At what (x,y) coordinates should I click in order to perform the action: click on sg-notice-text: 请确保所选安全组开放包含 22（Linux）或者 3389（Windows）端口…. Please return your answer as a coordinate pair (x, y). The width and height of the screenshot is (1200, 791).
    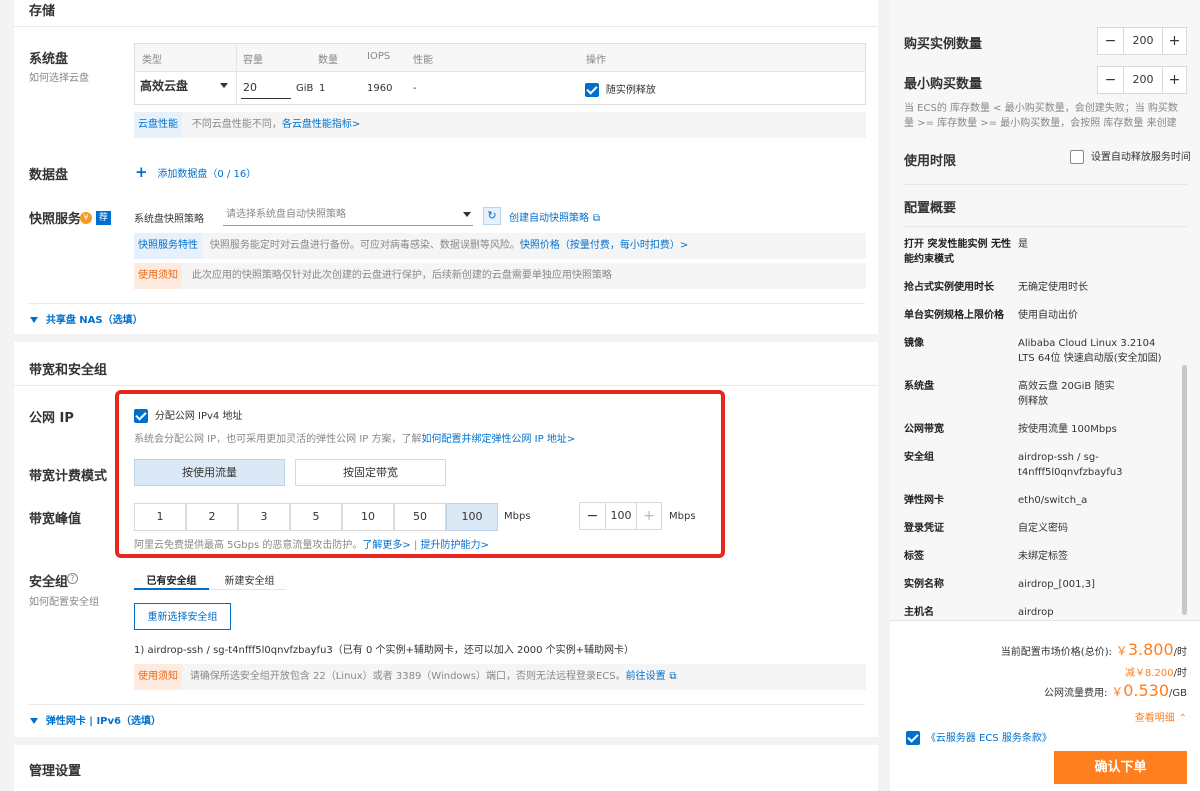
    Looking at the image, I should click on (407, 676).